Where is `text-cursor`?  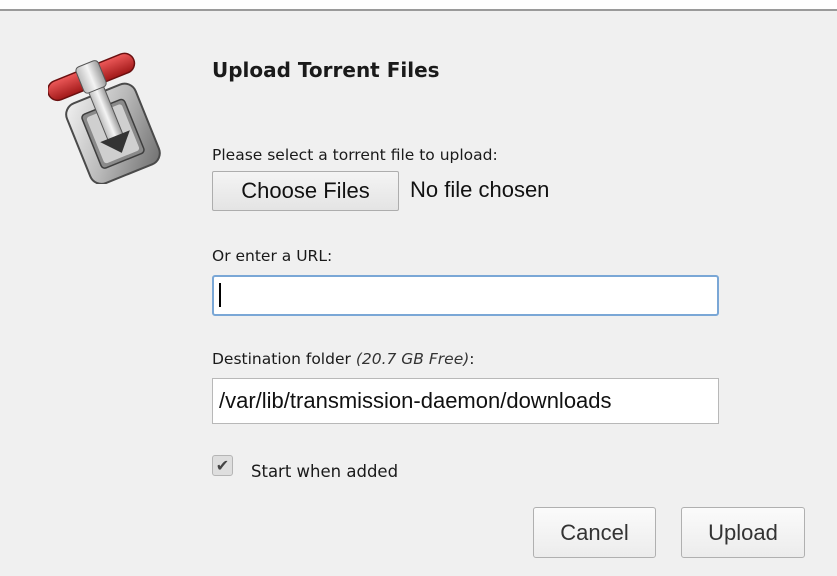 text-cursor is located at coordinates (220, 295).